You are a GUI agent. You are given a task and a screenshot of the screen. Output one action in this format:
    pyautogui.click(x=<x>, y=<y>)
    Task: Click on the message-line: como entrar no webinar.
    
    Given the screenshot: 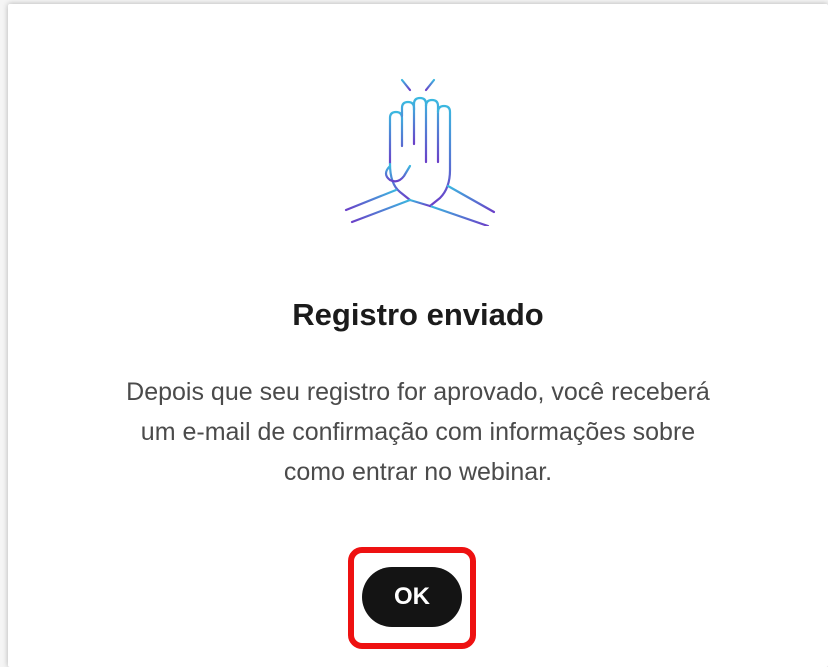 What is the action you would take?
    pyautogui.click(x=418, y=472)
    